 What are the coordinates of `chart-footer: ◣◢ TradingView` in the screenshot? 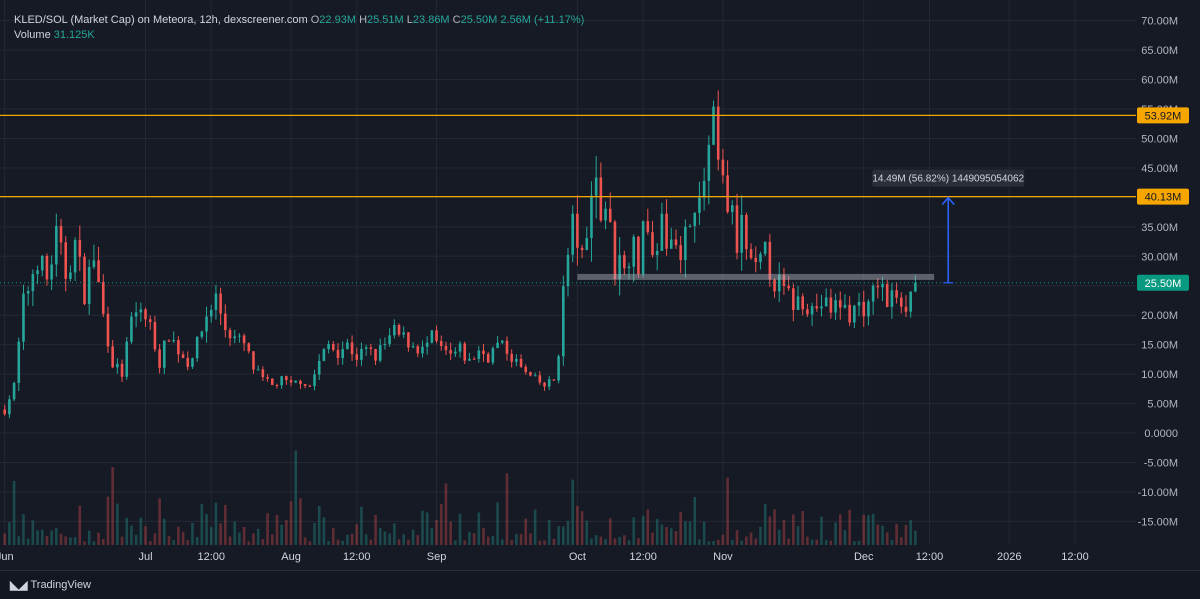 It's located at (600, 584).